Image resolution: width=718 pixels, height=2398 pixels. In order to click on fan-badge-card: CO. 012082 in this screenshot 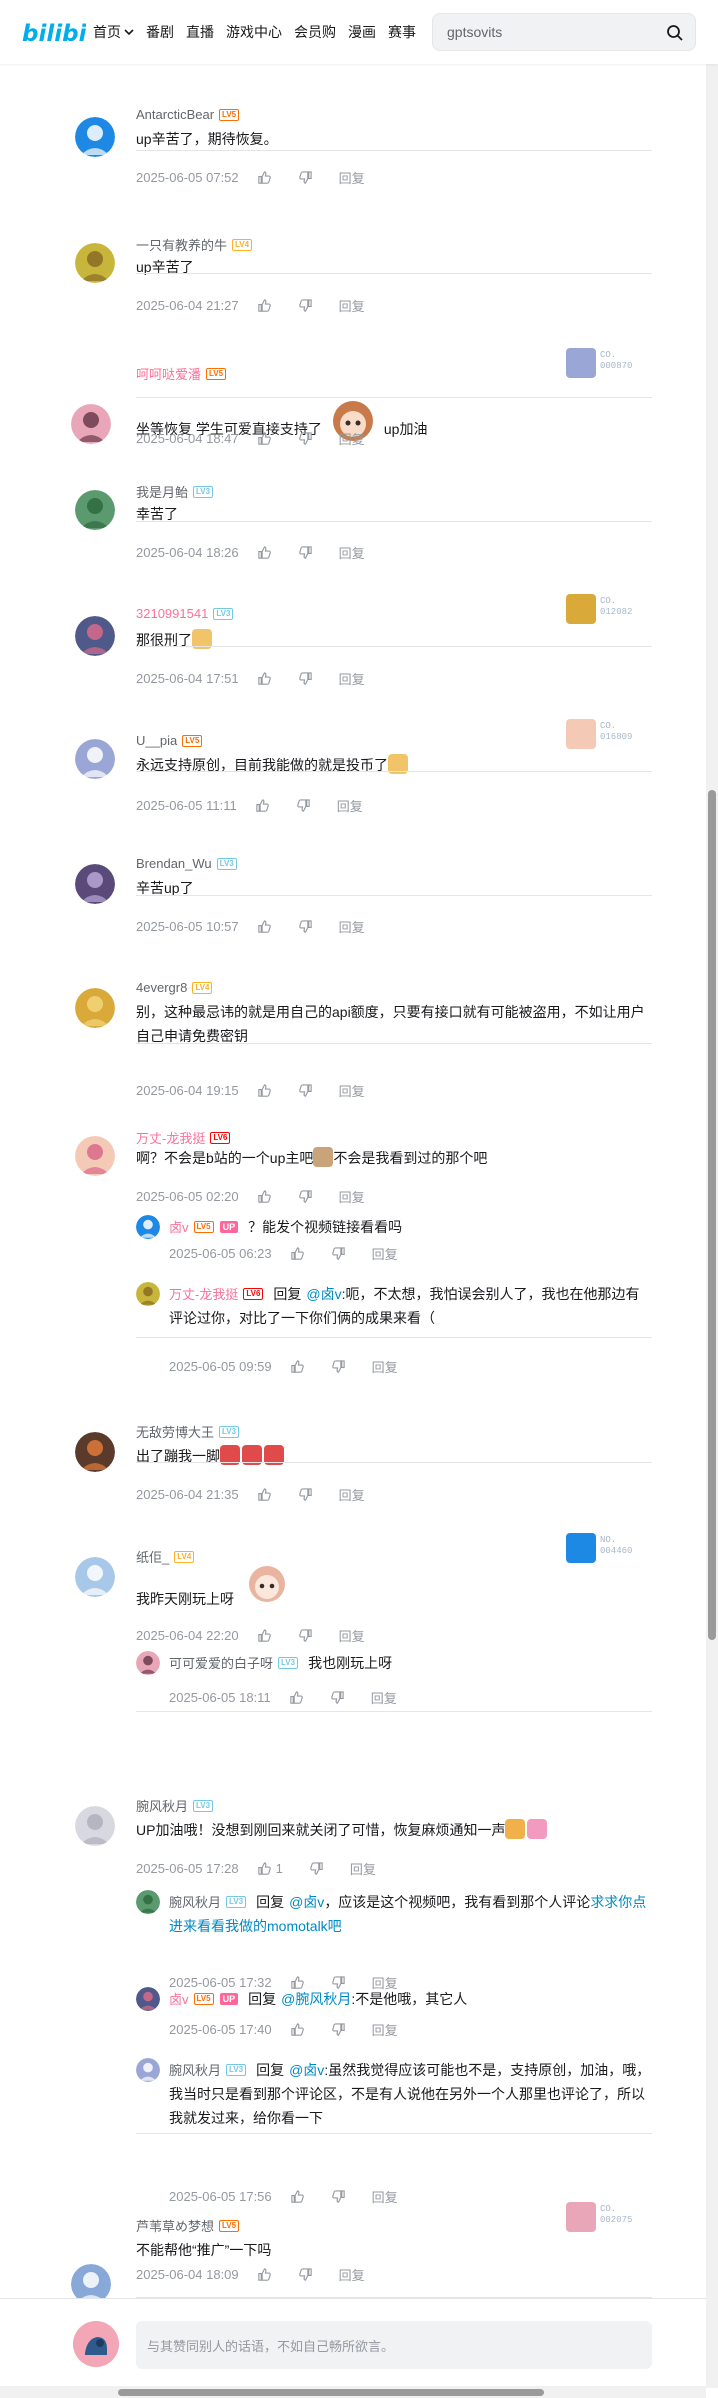, I will do `click(611, 610)`.